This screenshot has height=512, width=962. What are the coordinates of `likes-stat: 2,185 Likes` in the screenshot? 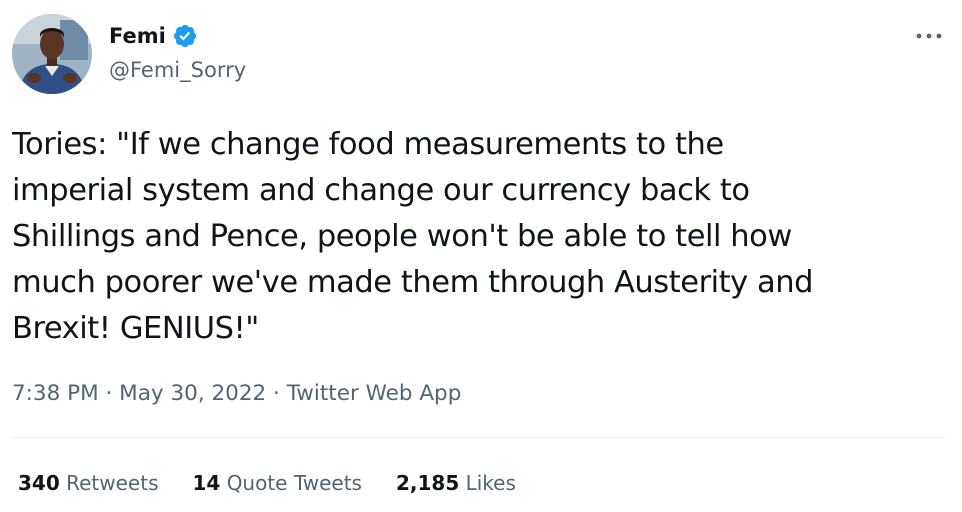 It's located at (456, 483).